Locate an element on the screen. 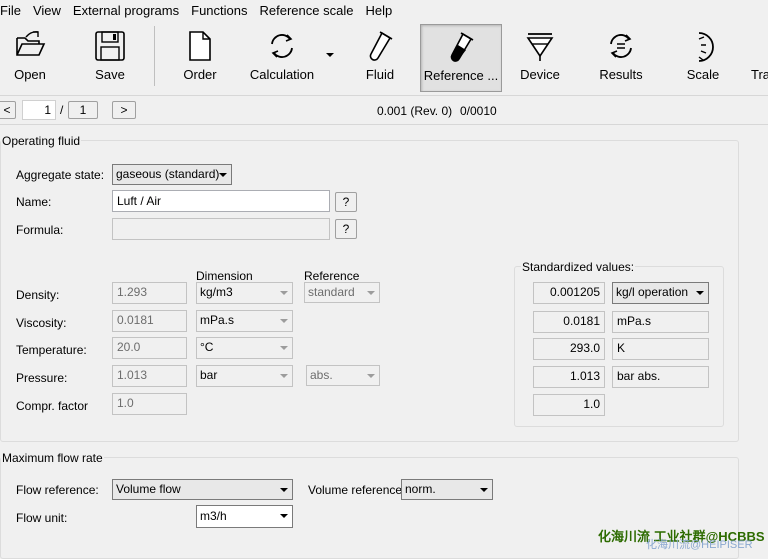 The width and height of the screenshot is (768, 559). fluid-button: Fluid is located at coordinates (380, 57).